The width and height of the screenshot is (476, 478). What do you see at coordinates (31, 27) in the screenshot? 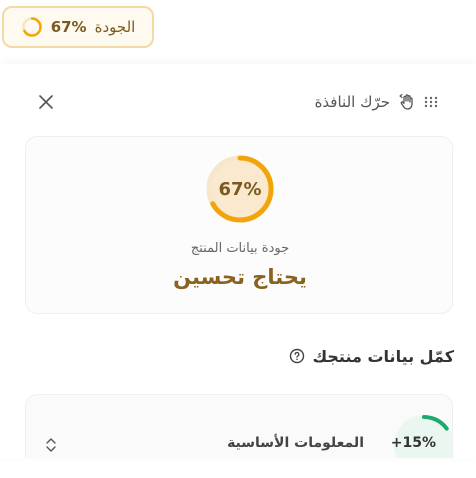
I see `quality-progress-ring` at bounding box center [31, 27].